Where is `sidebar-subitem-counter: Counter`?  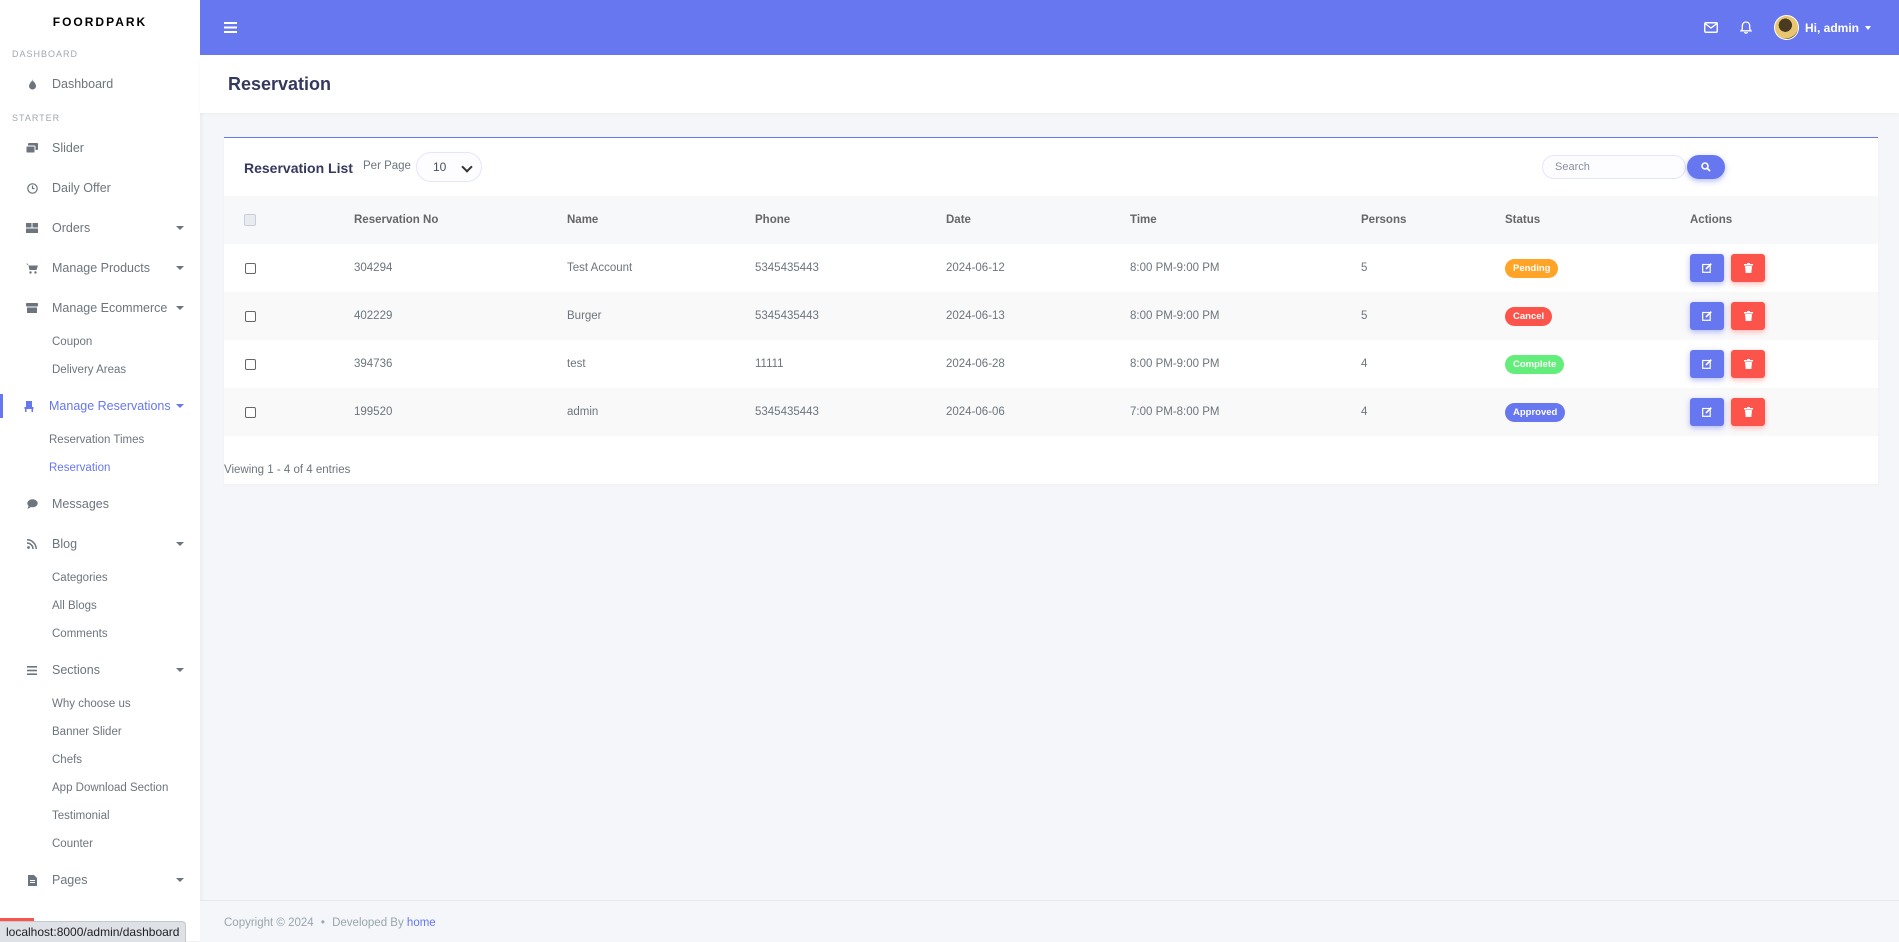
sidebar-subitem-counter: Counter is located at coordinates (100, 844).